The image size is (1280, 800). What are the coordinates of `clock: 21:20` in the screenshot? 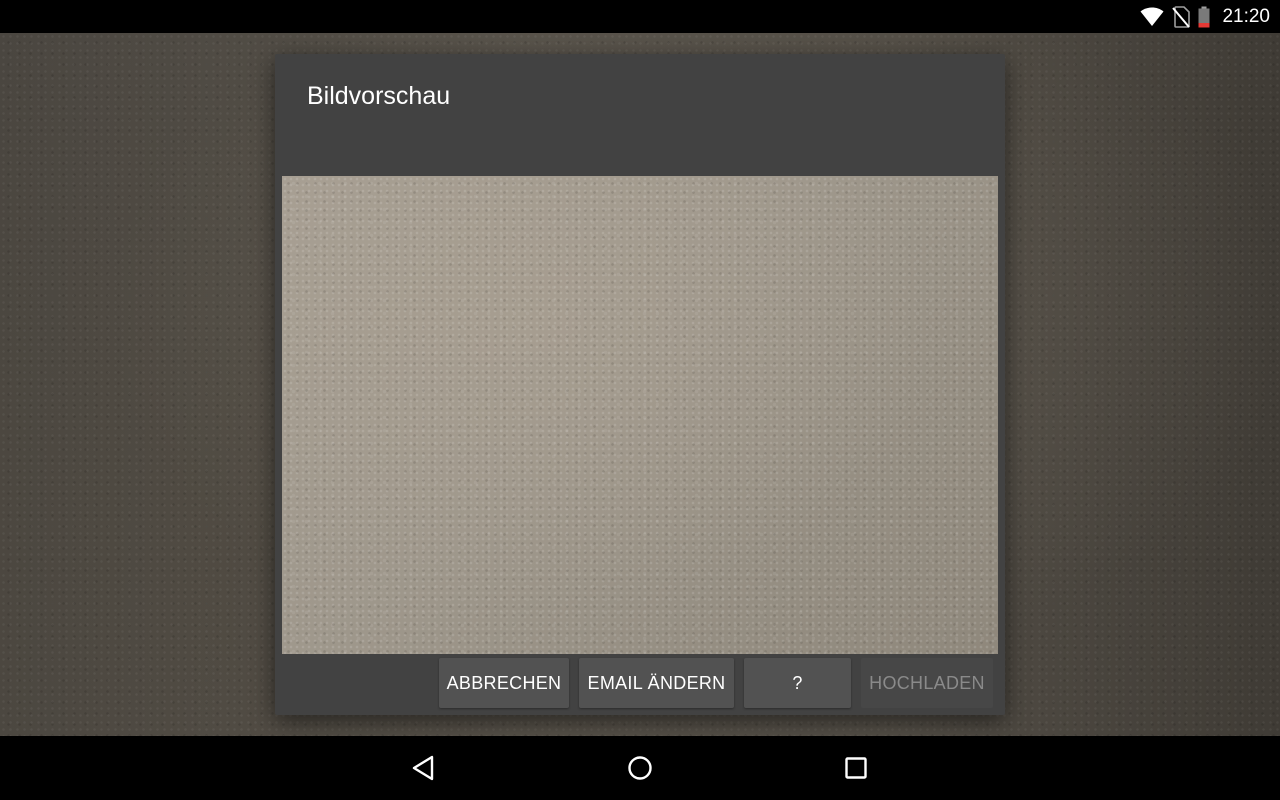 It's located at (1246, 16).